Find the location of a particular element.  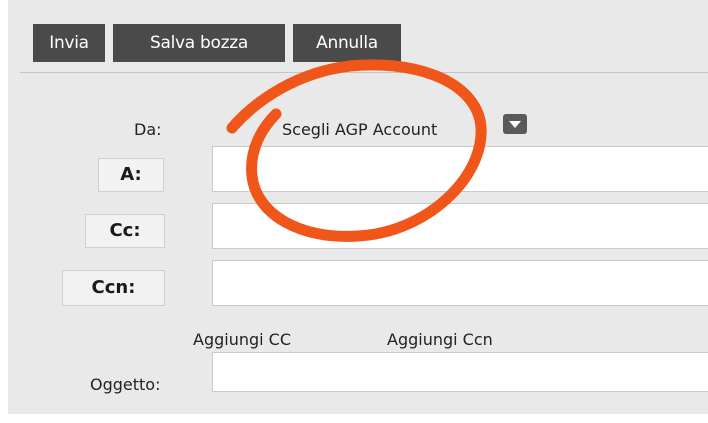

send-button: Invia is located at coordinates (69, 43).